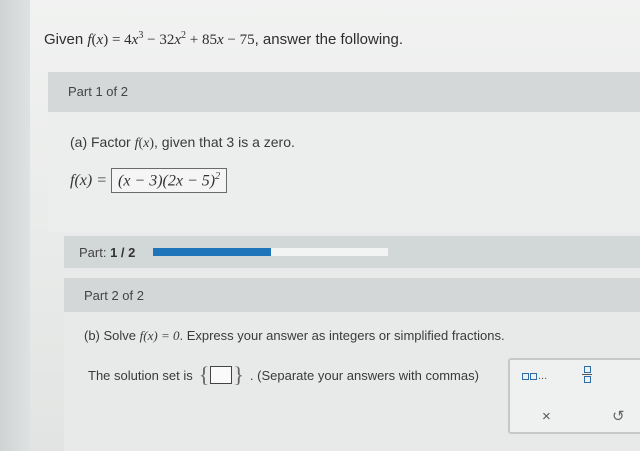 The width and height of the screenshot is (640, 451). I want to click on undo-button: ↺, so click(618, 416).